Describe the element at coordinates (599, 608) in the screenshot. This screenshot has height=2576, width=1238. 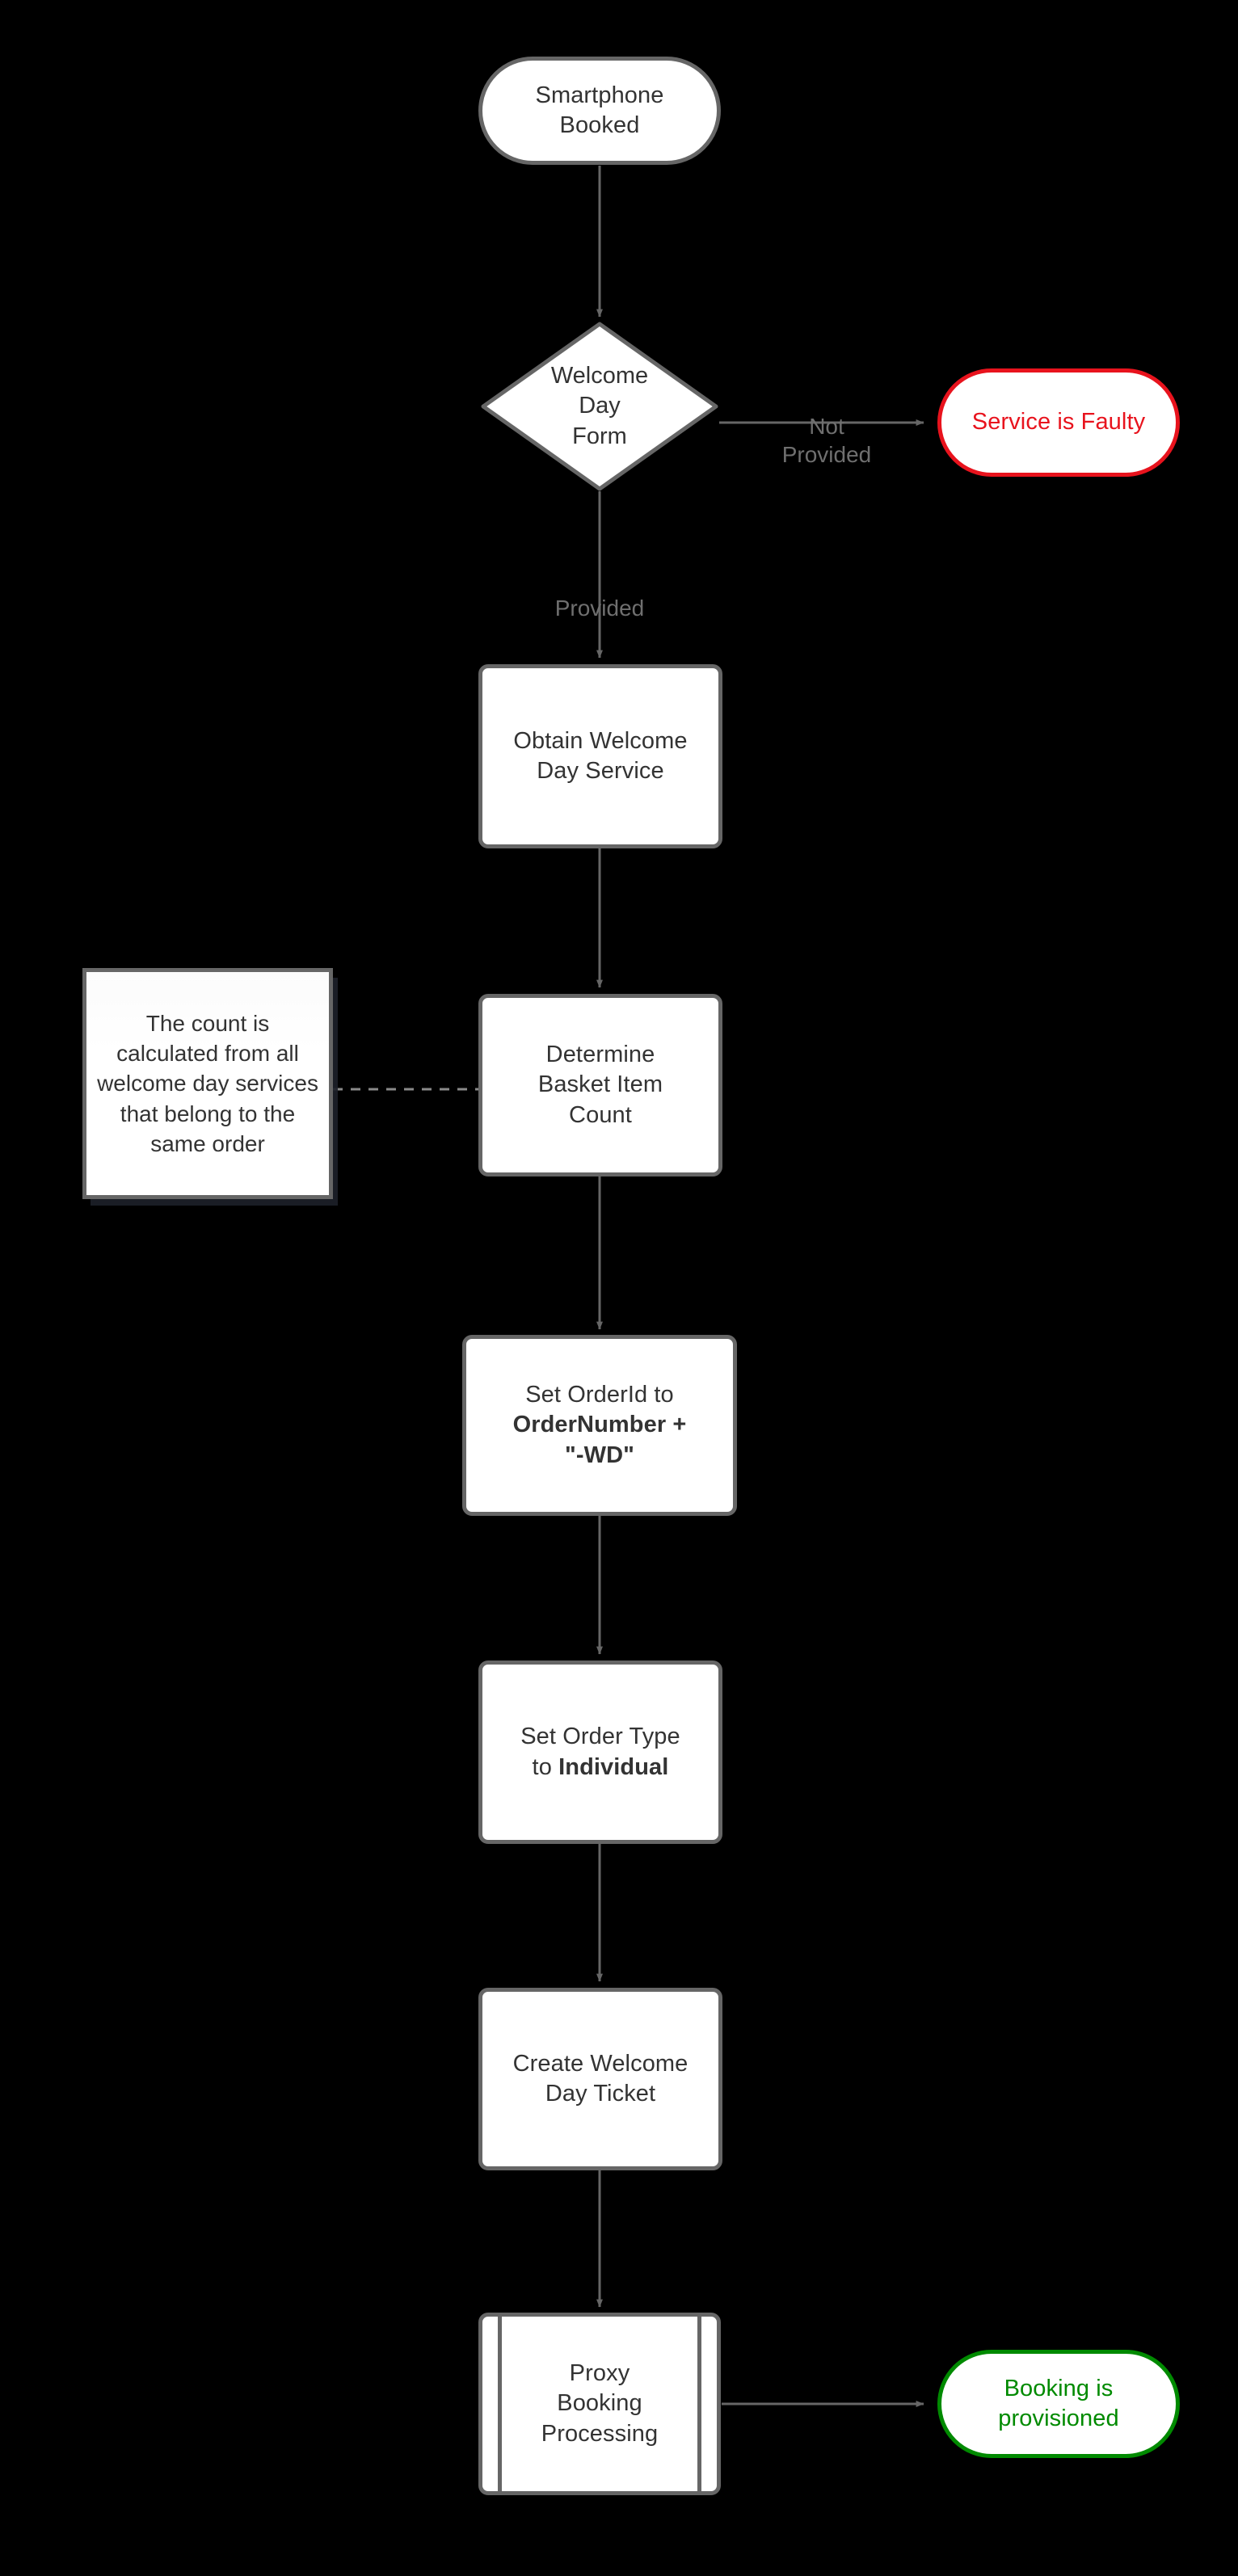
I see `edge-label-provided-text: Provided` at that location.